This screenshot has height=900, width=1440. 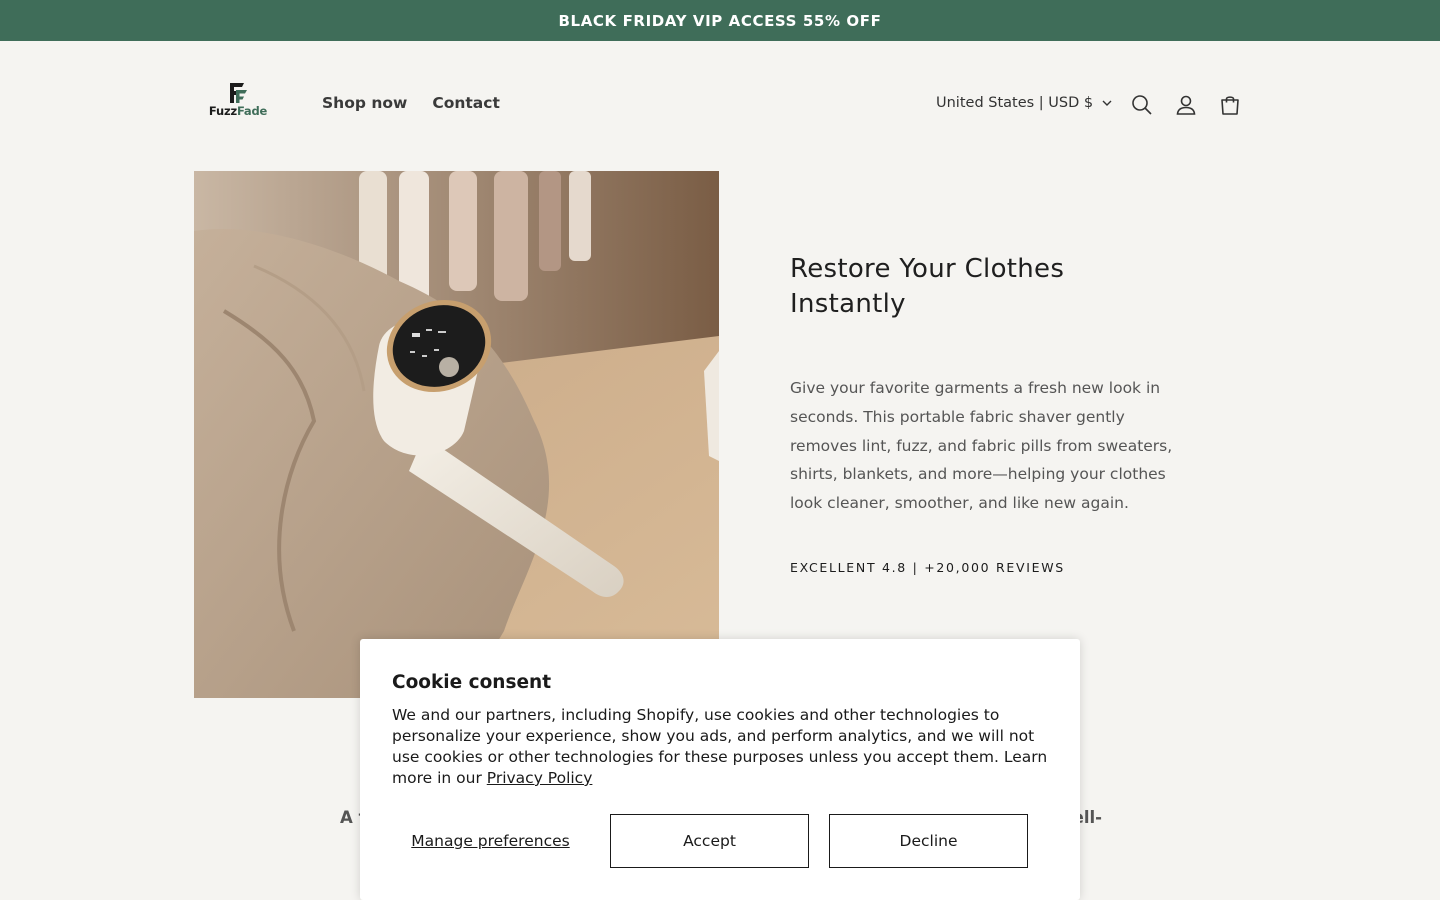 What do you see at coordinates (472, 682) in the screenshot?
I see `cookie-title: Cookie consent` at bounding box center [472, 682].